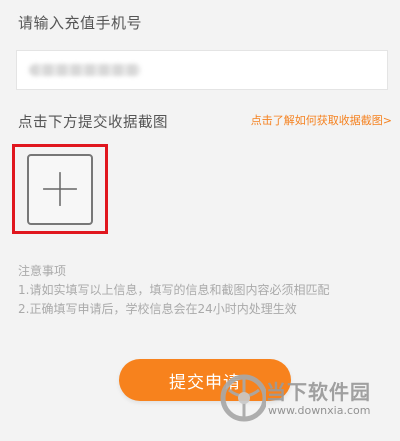 Image resolution: width=400 pixels, height=441 pixels. I want to click on watermark-name: 当下软件园, so click(318, 392).